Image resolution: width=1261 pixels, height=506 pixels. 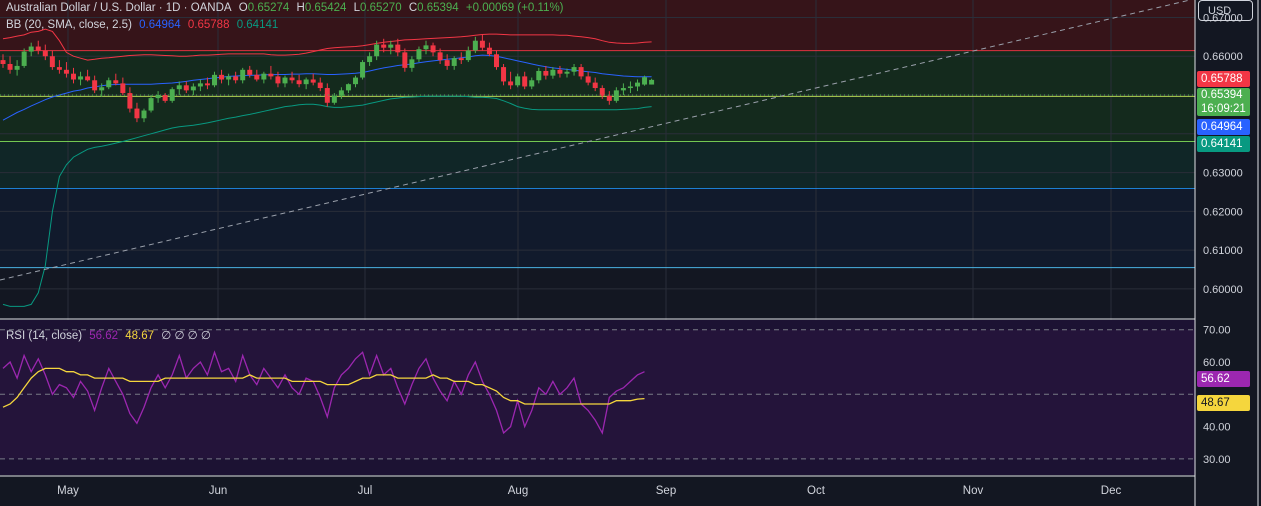 I want to click on time-axis-label: Aug, so click(x=518, y=491).